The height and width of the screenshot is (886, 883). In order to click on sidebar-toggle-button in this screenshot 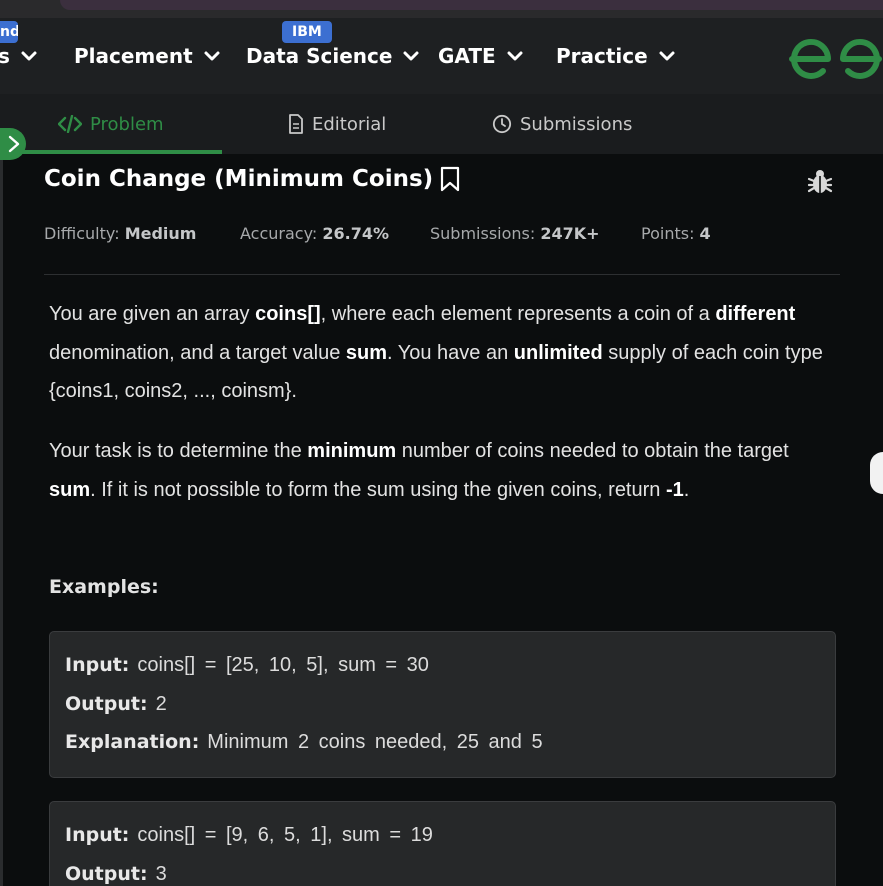, I will do `click(13, 144)`.